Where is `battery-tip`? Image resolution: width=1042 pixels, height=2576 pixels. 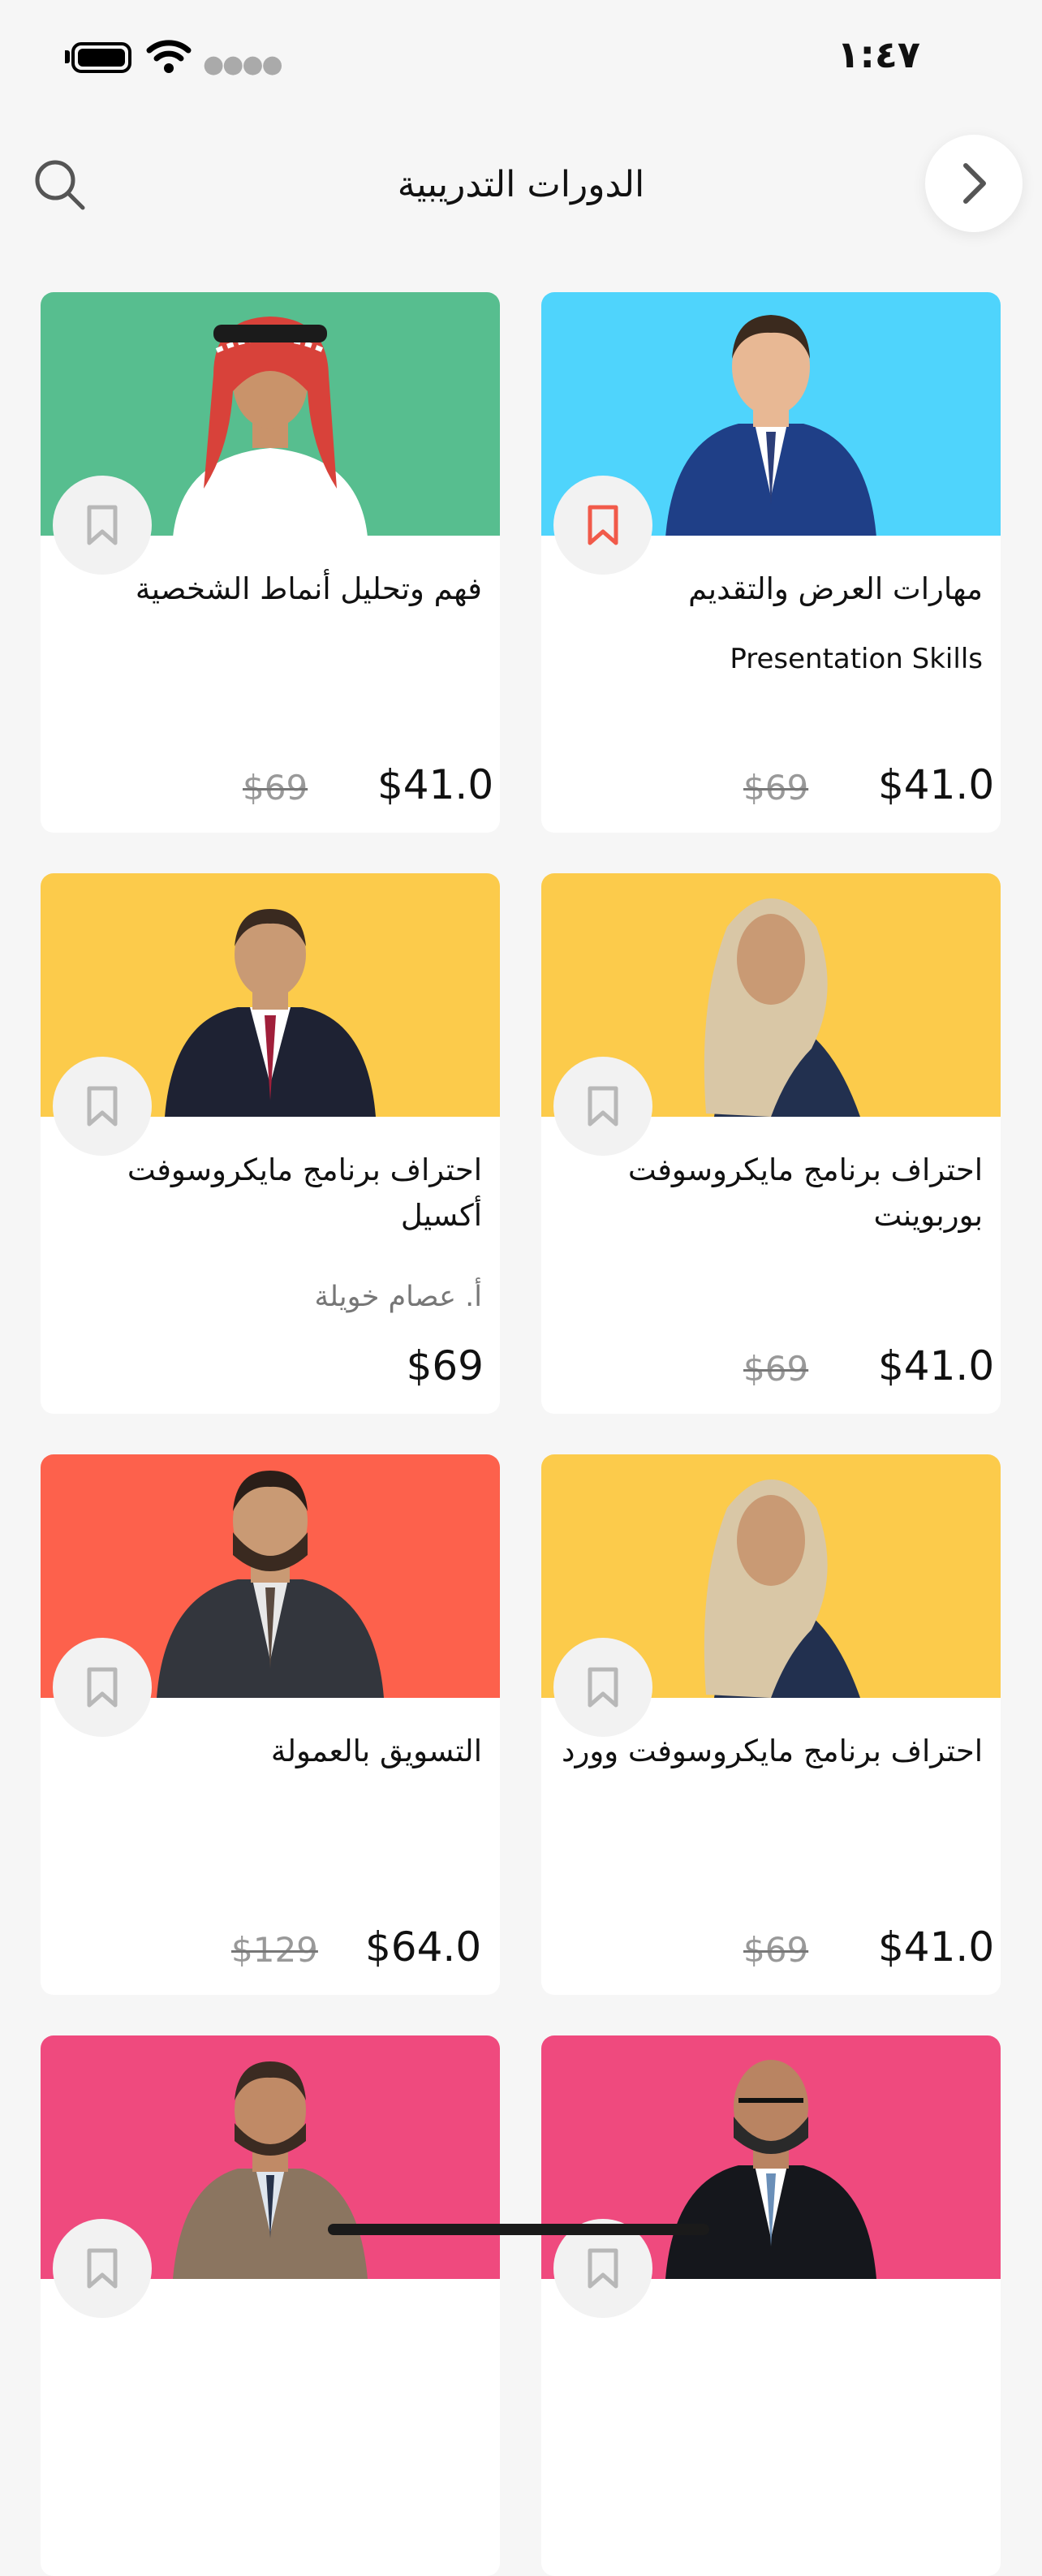 battery-tip is located at coordinates (67, 57).